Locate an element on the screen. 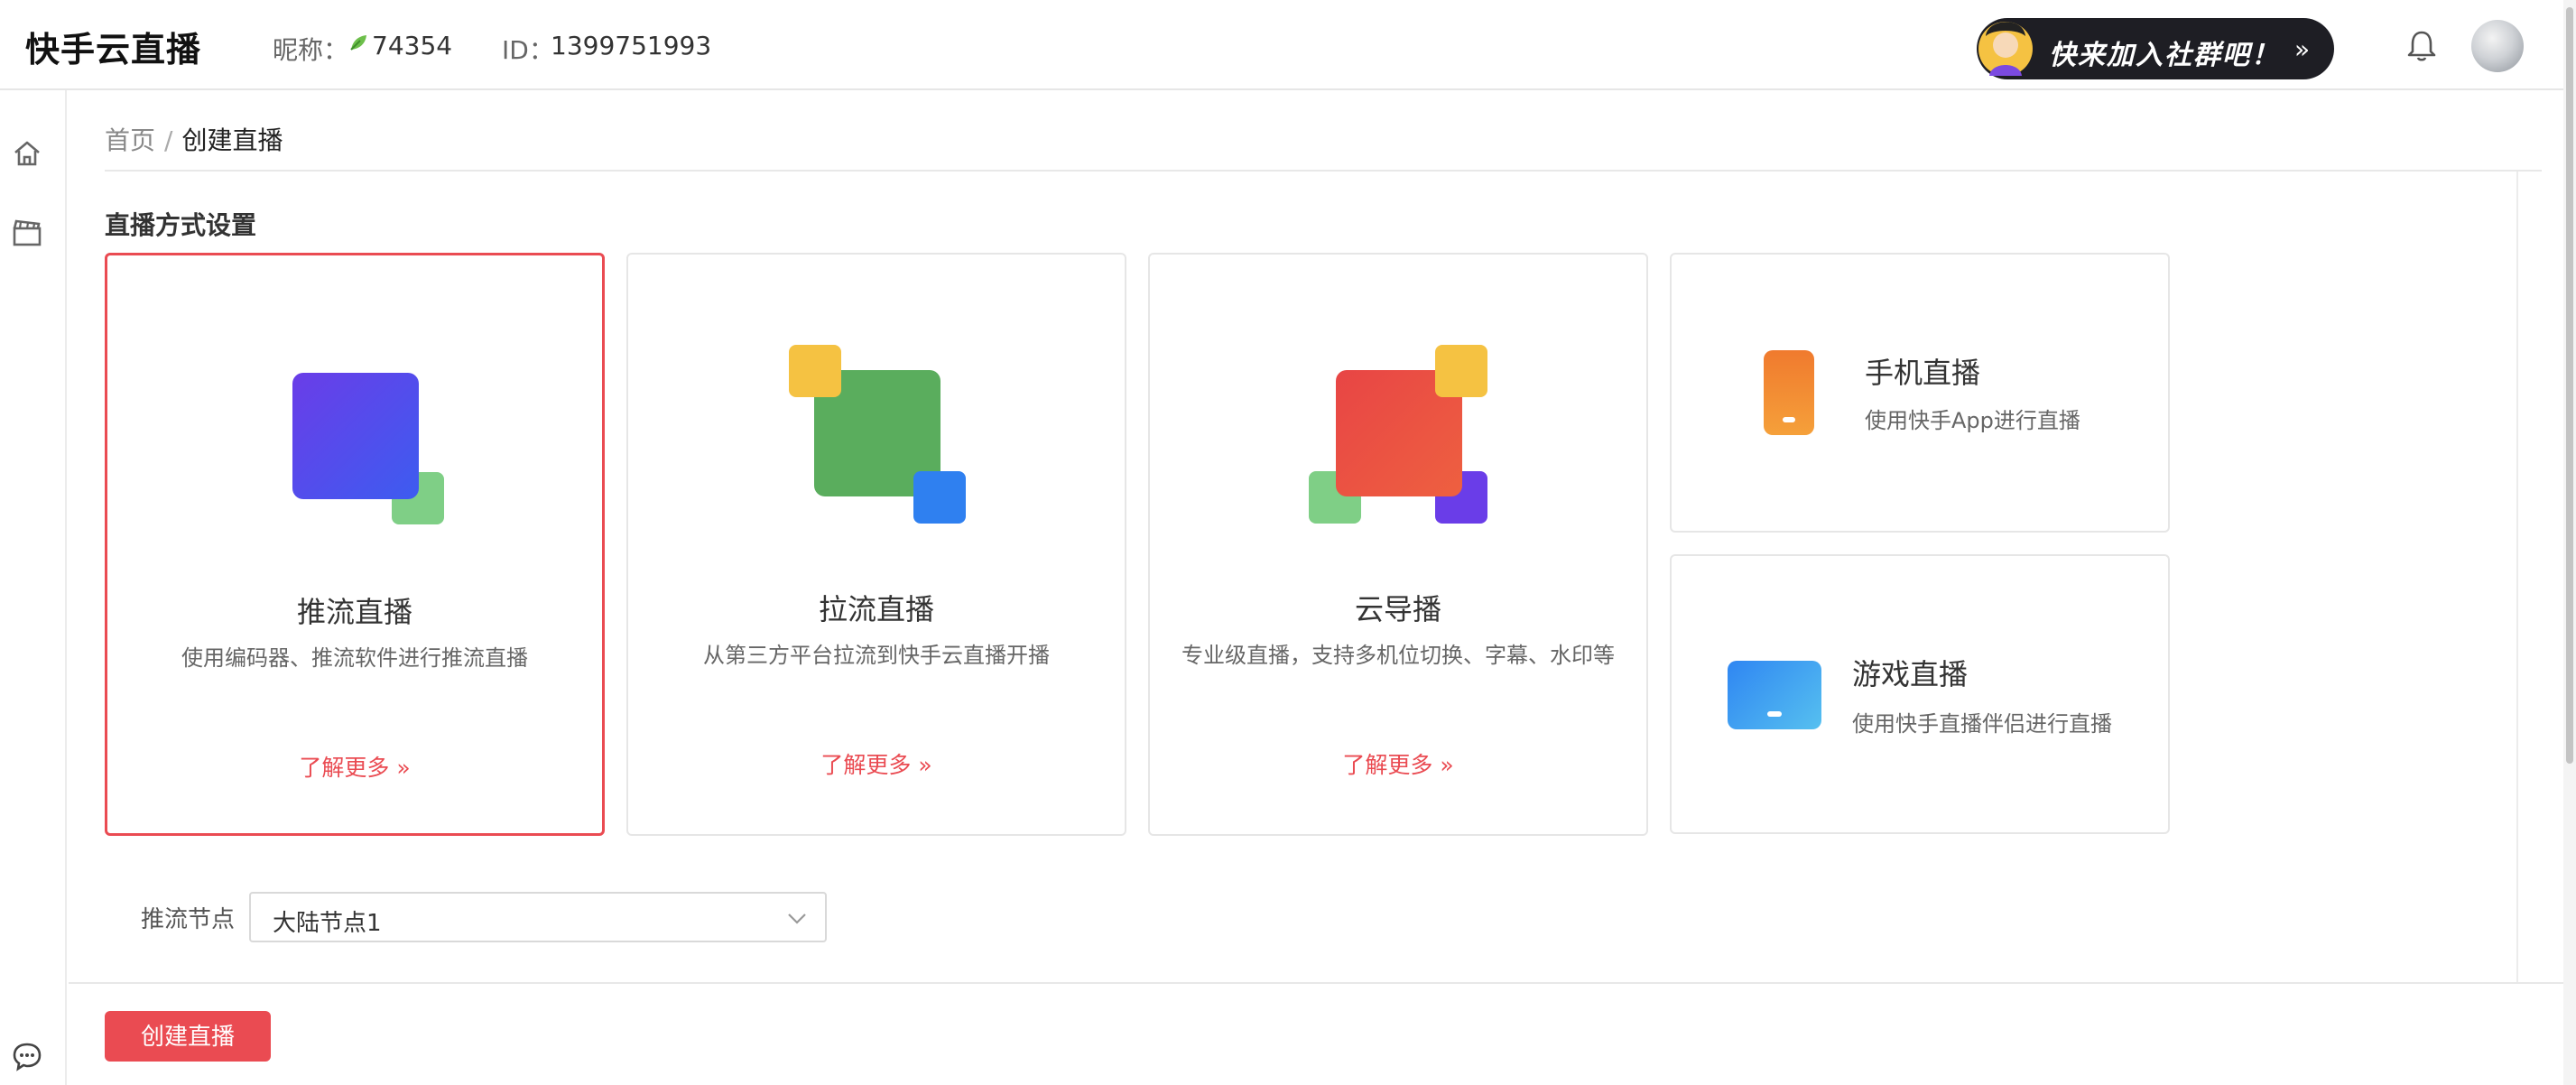 The width and height of the screenshot is (2576, 1085). push-node-select: 大陆节点1 is located at coordinates (538, 917).